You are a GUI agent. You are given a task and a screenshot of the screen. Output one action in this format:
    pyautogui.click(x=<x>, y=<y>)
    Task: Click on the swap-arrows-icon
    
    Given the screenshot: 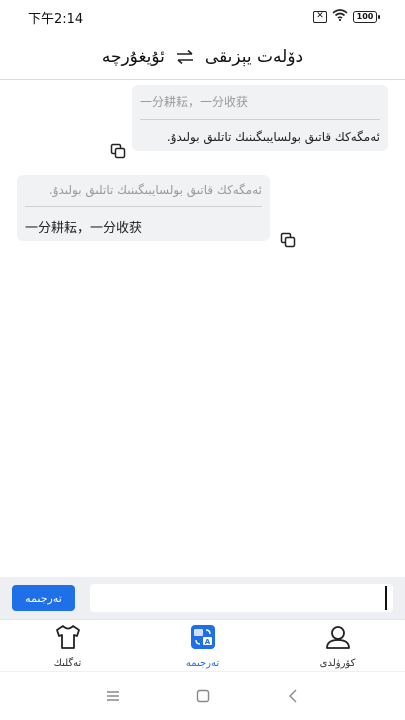 What is the action you would take?
    pyautogui.click(x=185, y=57)
    